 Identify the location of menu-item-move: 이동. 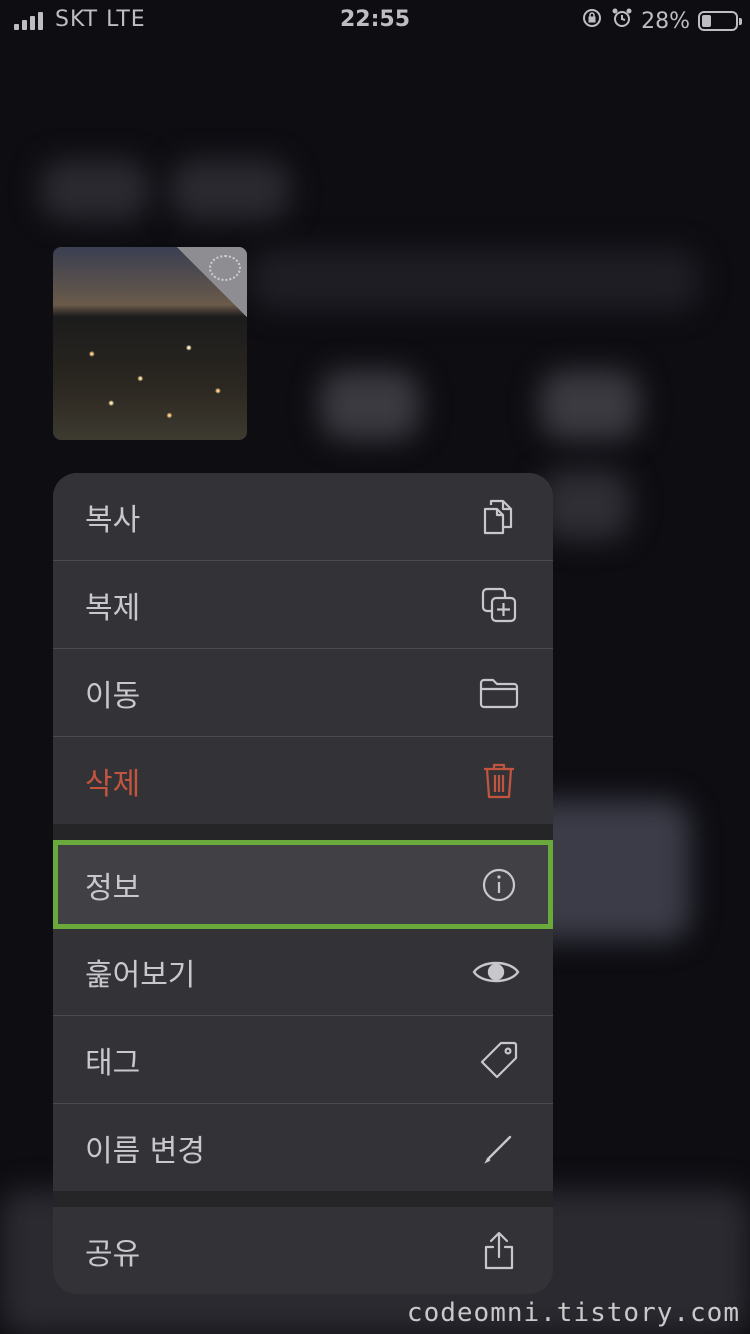
(303, 692).